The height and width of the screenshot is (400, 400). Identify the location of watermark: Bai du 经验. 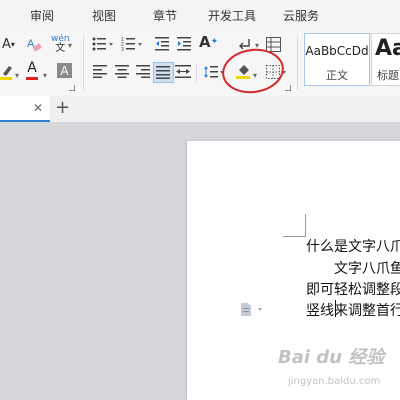
(331, 357).